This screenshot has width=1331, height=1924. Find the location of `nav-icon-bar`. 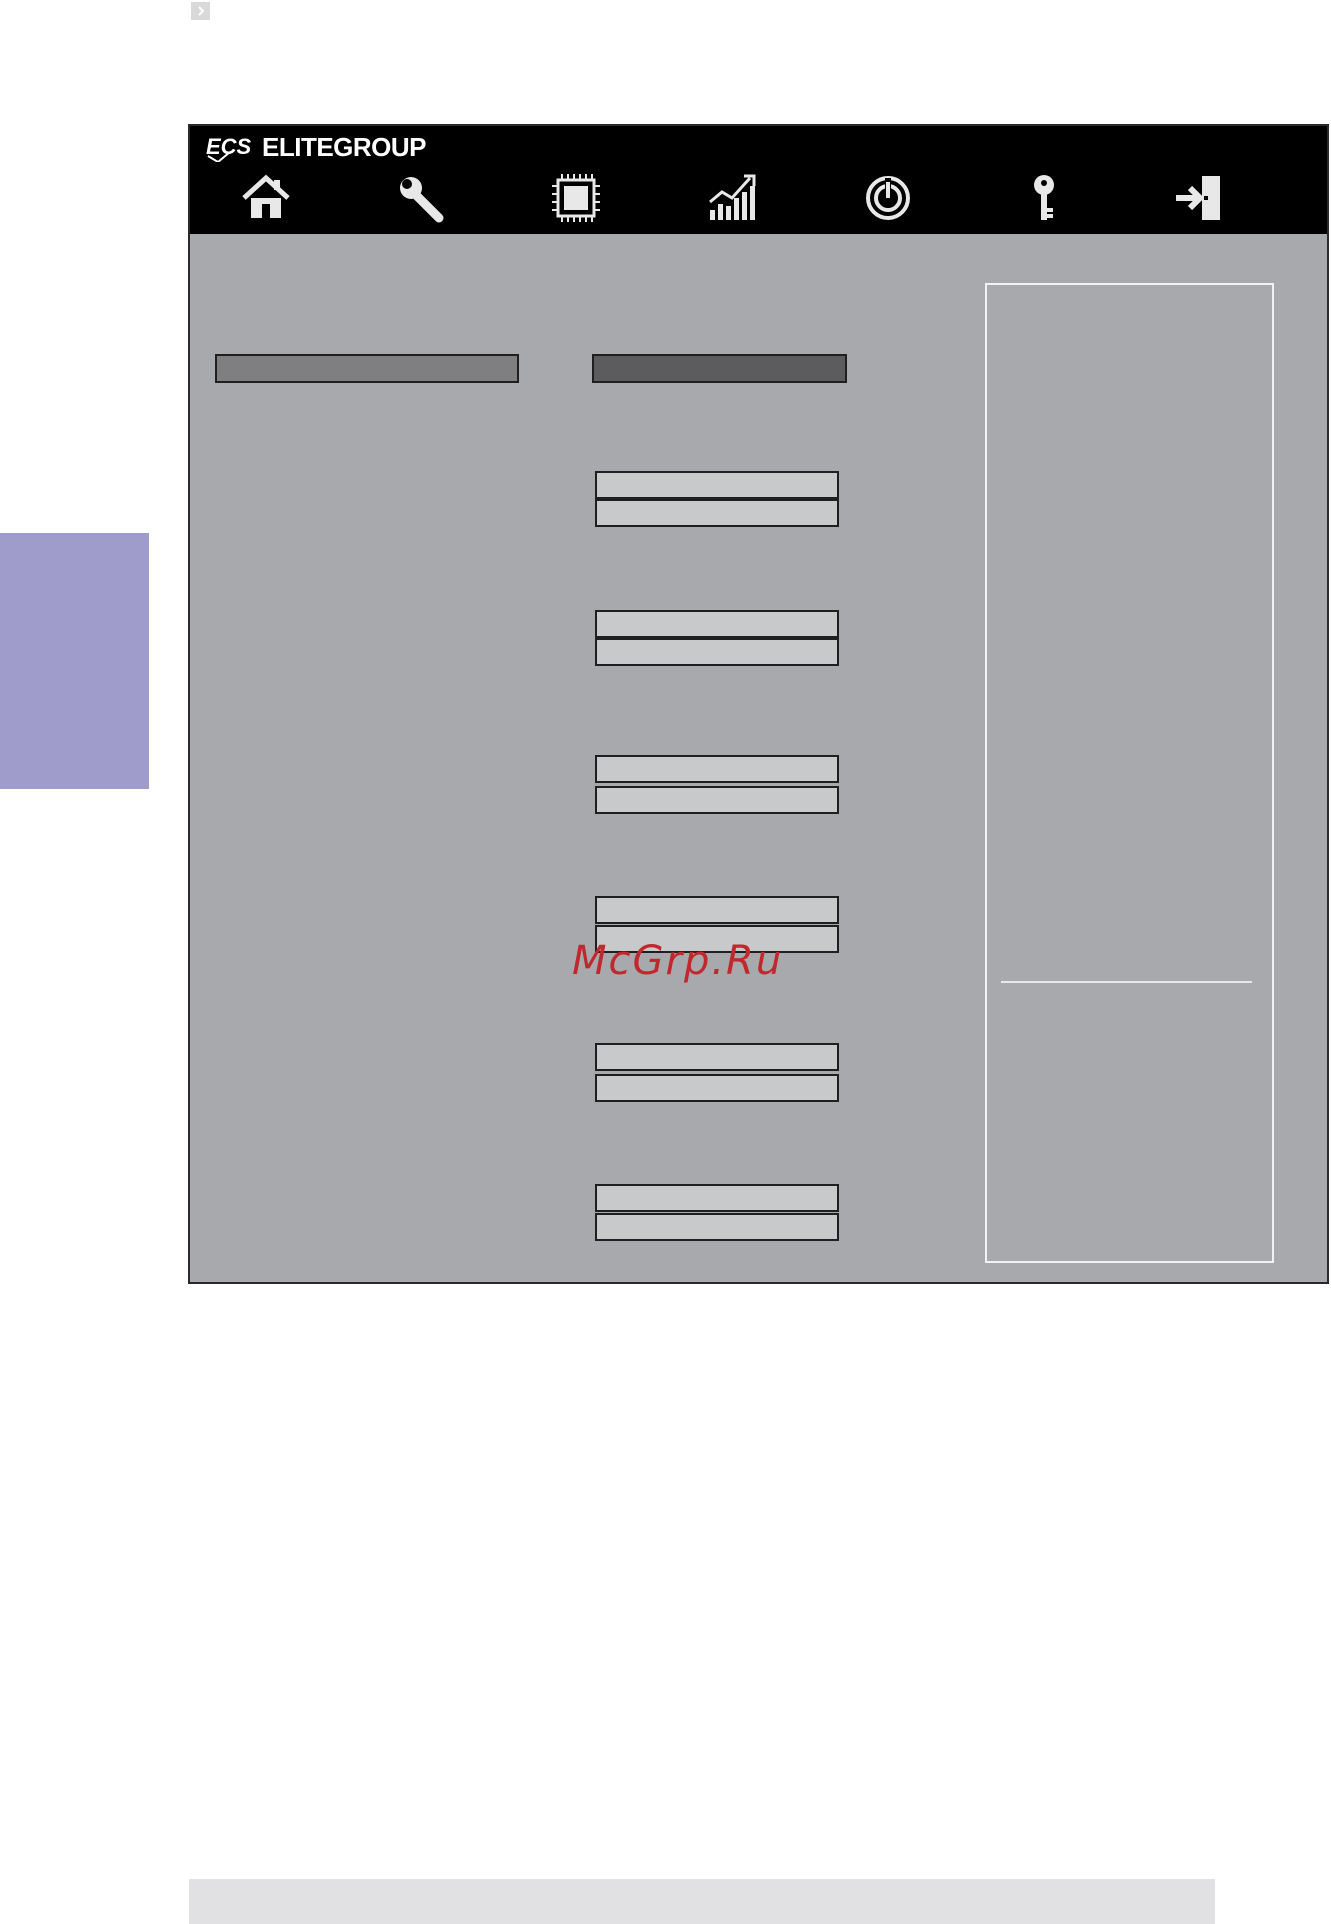

nav-icon-bar is located at coordinates (740, 198).